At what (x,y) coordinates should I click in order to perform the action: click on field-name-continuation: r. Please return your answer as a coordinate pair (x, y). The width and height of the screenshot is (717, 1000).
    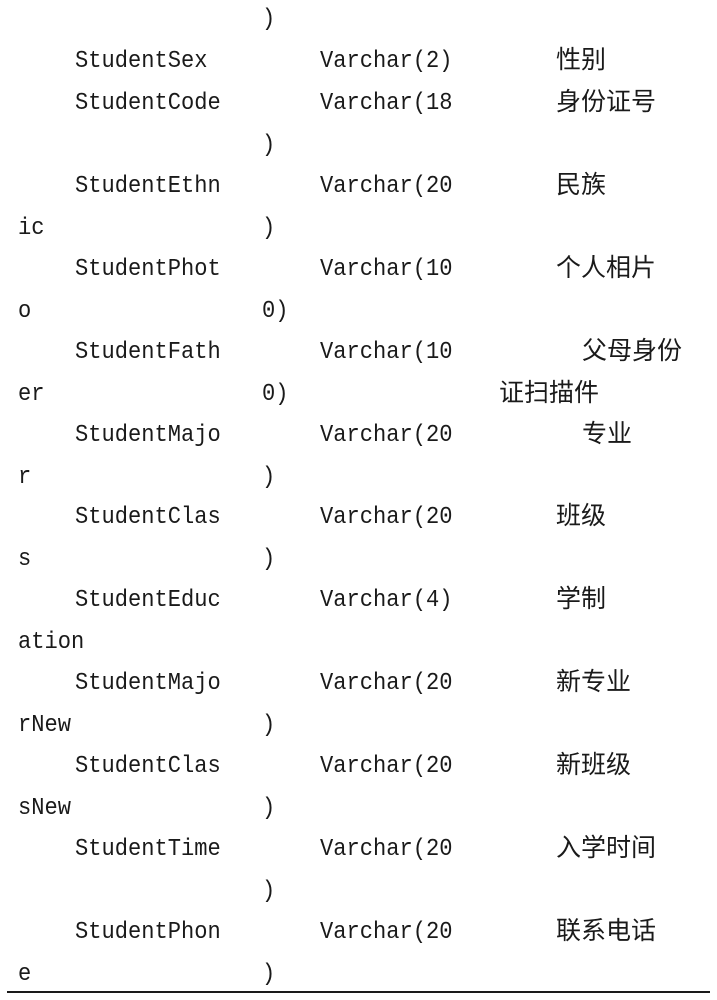
    Looking at the image, I should click on (25, 477).